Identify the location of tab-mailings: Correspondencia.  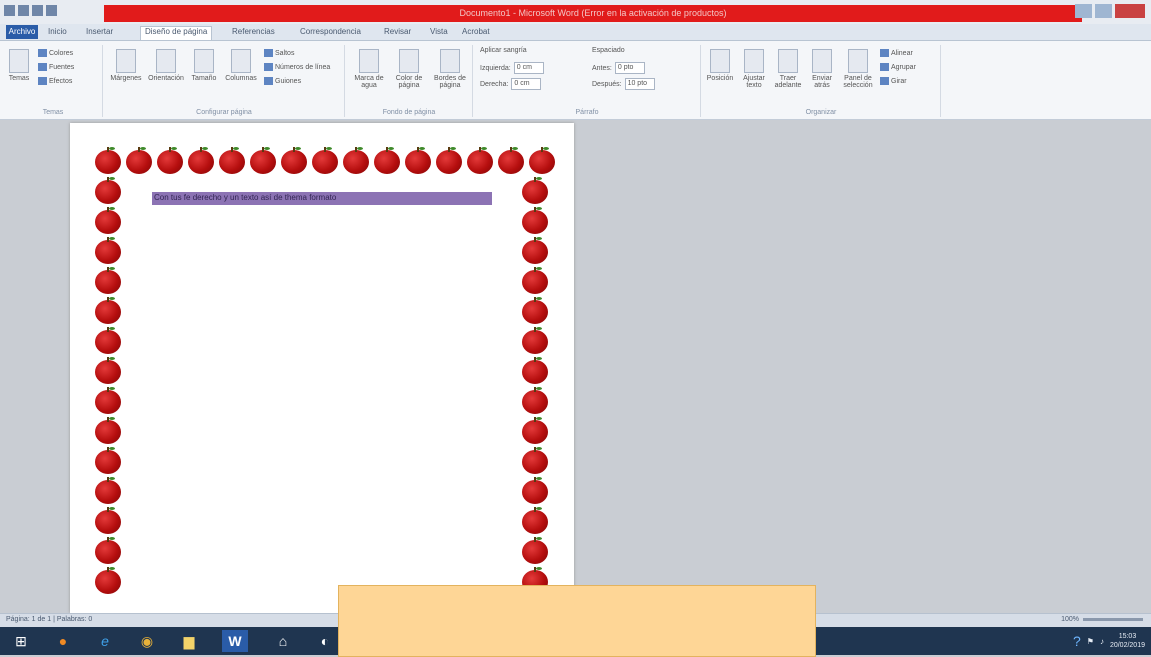
(330, 31).